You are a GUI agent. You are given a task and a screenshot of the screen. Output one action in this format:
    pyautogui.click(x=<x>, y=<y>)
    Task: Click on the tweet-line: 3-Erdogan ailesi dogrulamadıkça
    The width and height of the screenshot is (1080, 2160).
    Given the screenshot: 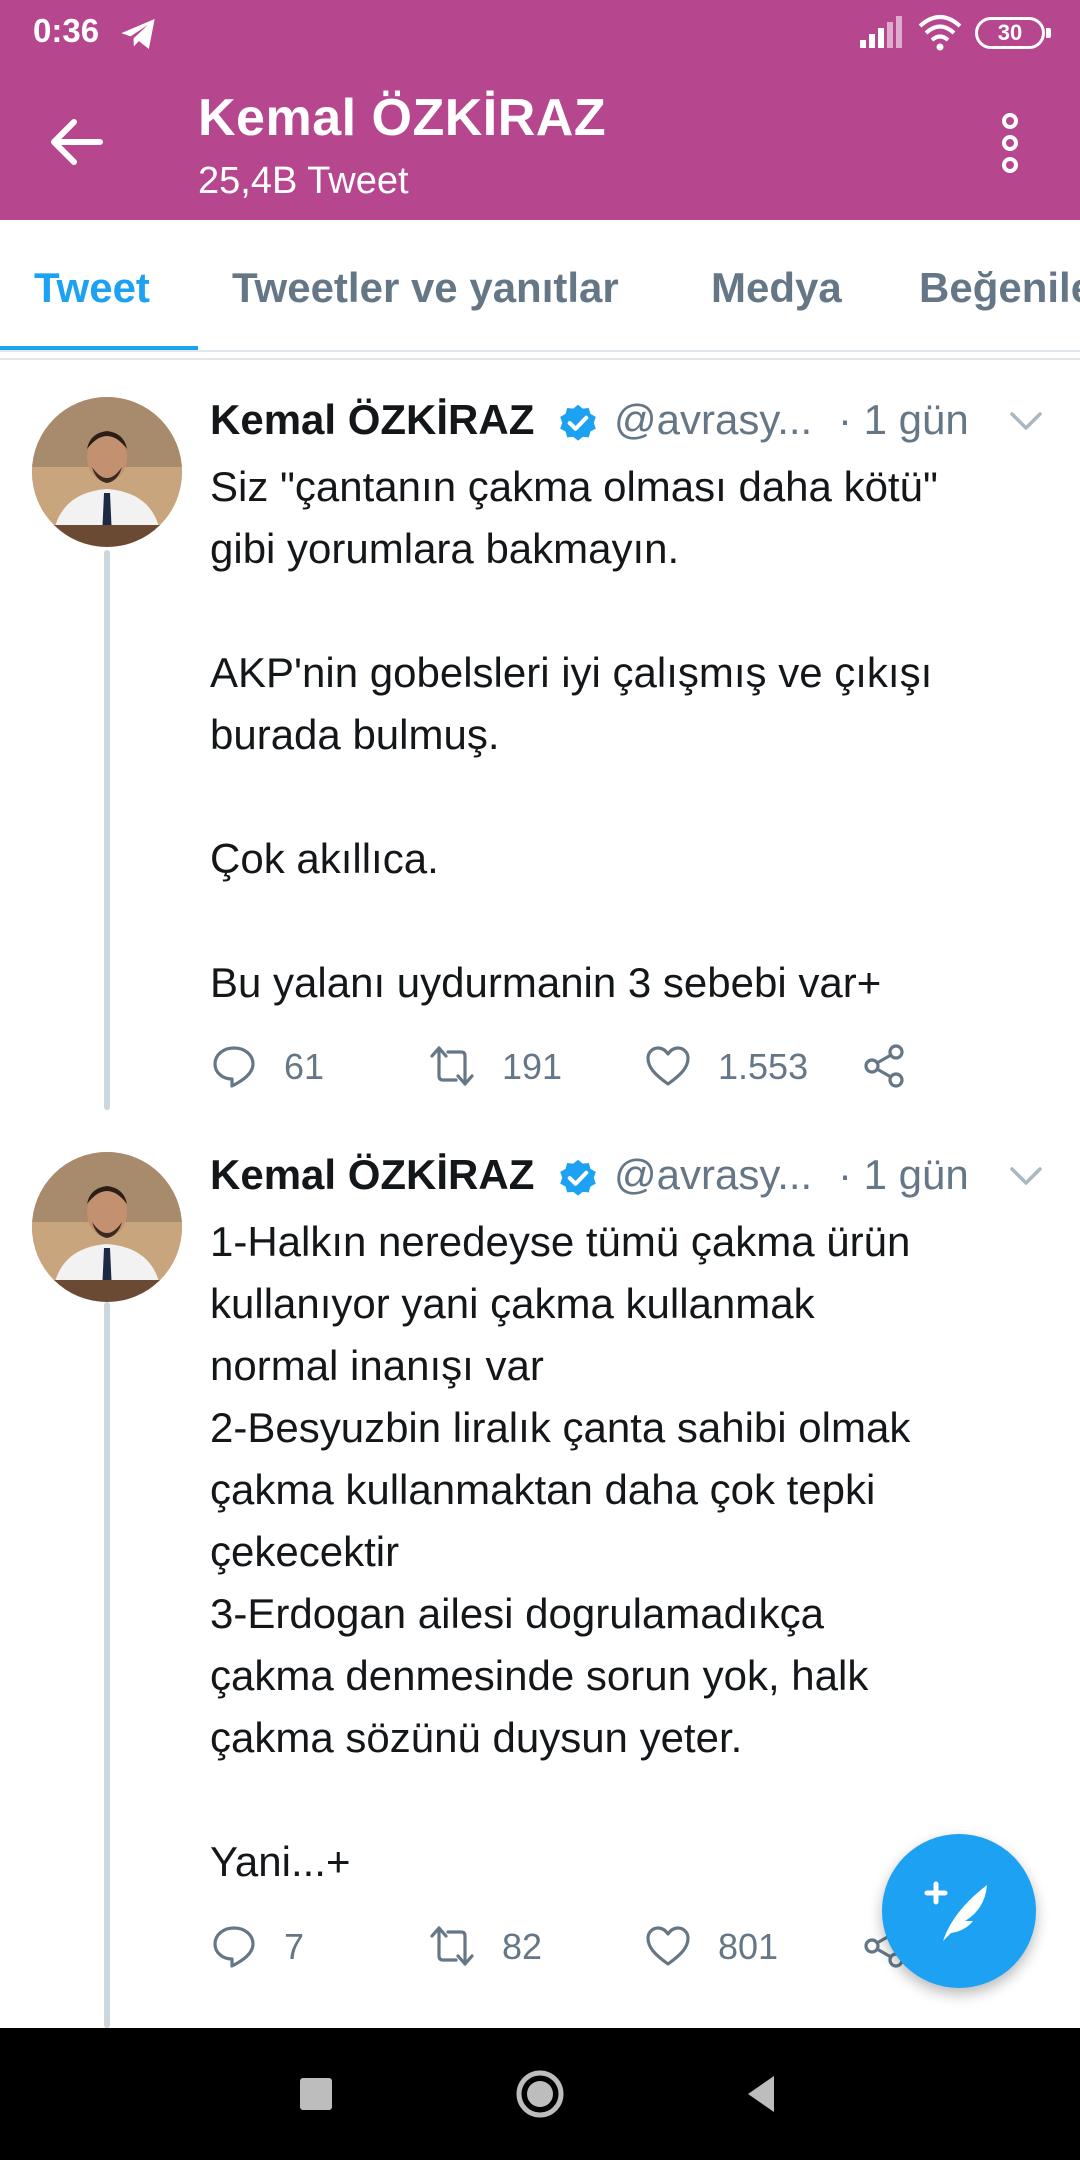 What is the action you would take?
    pyautogui.click(x=517, y=1613)
    